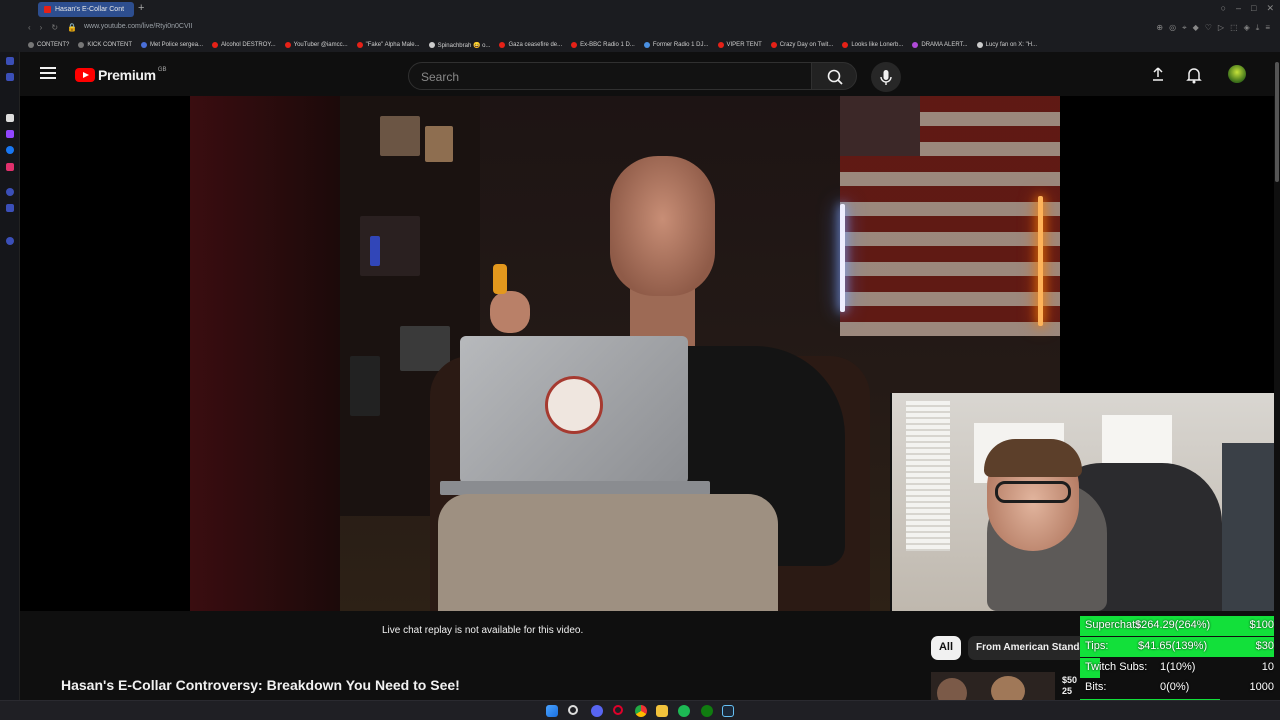  I want to click on sidebar-bookmark-icon, so click(10, 61).